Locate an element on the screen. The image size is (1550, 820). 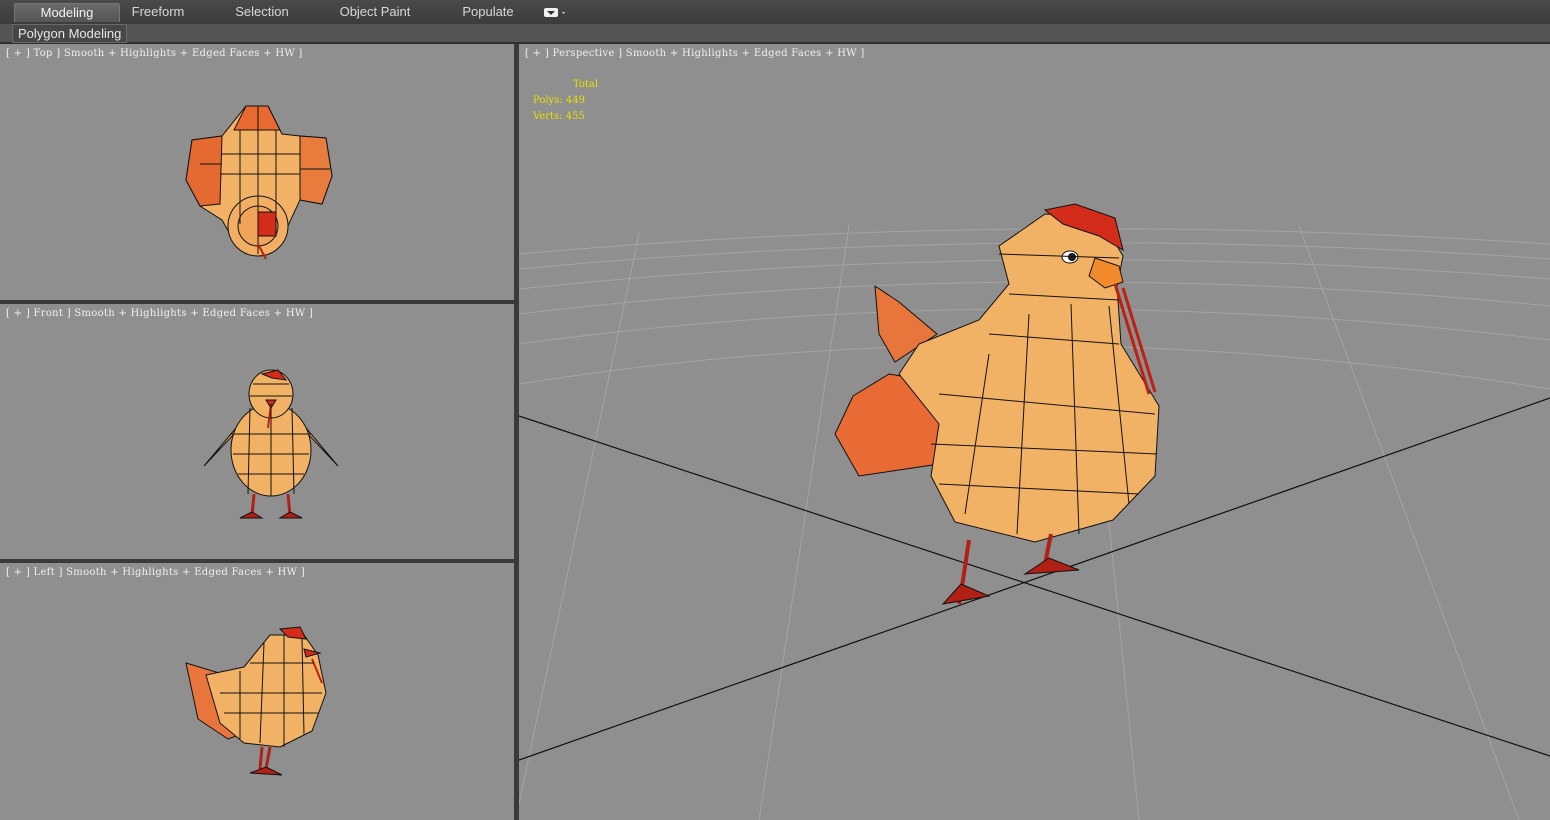
chicken-front-view is located at coordinates (271, 444).